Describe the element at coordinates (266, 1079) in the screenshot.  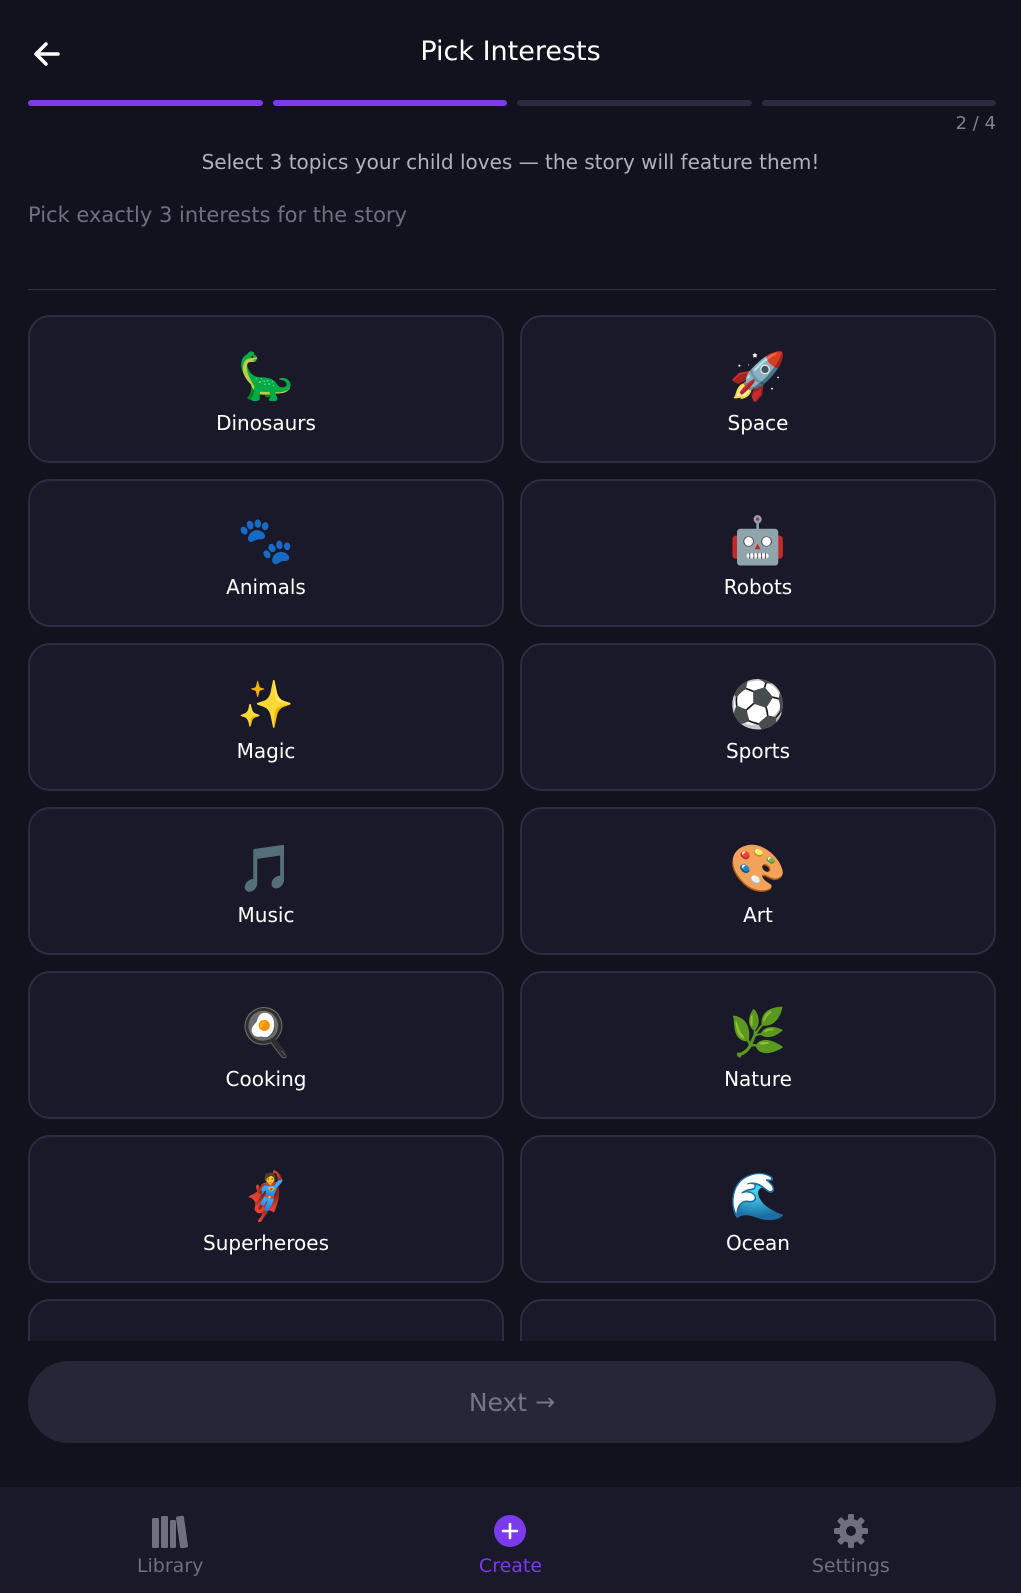
I see `interest-label: Cooking` at that location.